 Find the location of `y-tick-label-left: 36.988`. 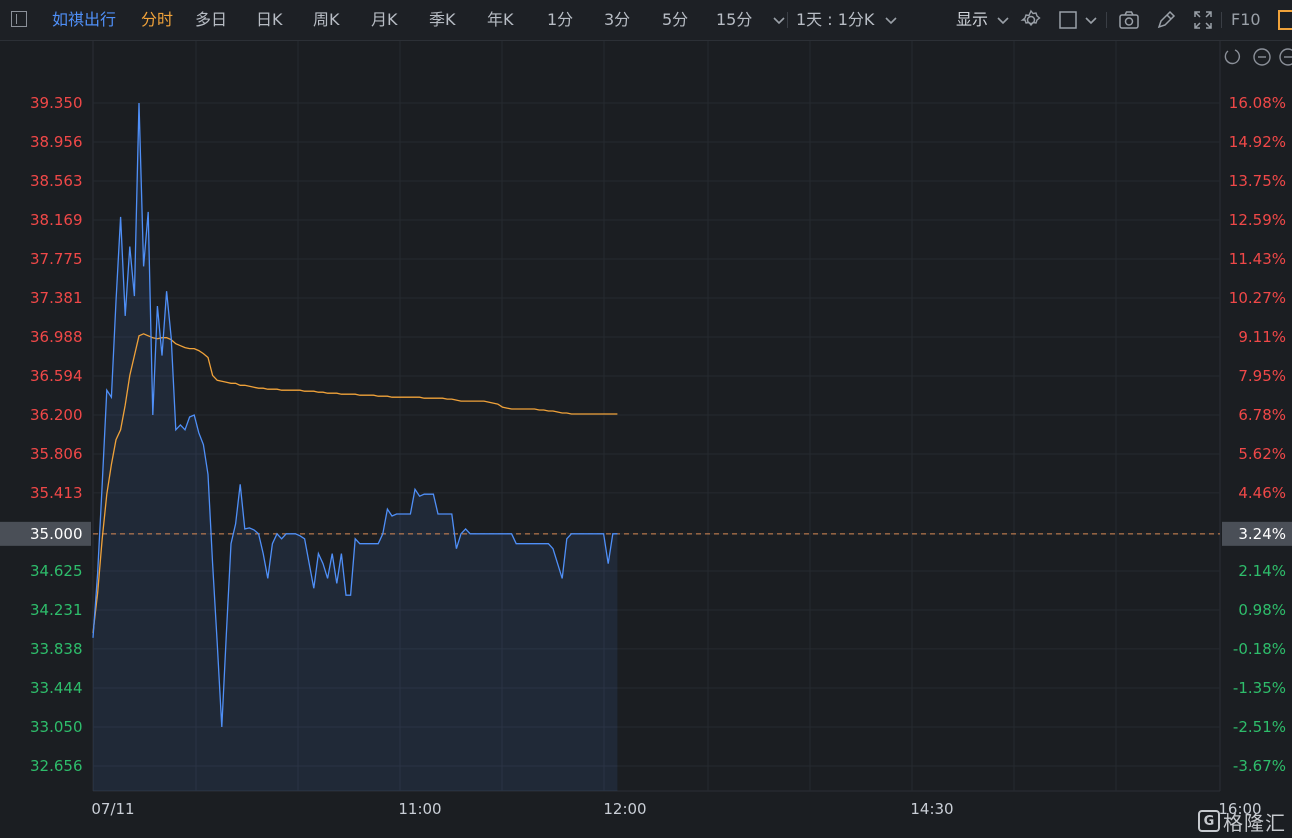

y-tick-label-left: 36.988 is located at coordinates (56, 337).